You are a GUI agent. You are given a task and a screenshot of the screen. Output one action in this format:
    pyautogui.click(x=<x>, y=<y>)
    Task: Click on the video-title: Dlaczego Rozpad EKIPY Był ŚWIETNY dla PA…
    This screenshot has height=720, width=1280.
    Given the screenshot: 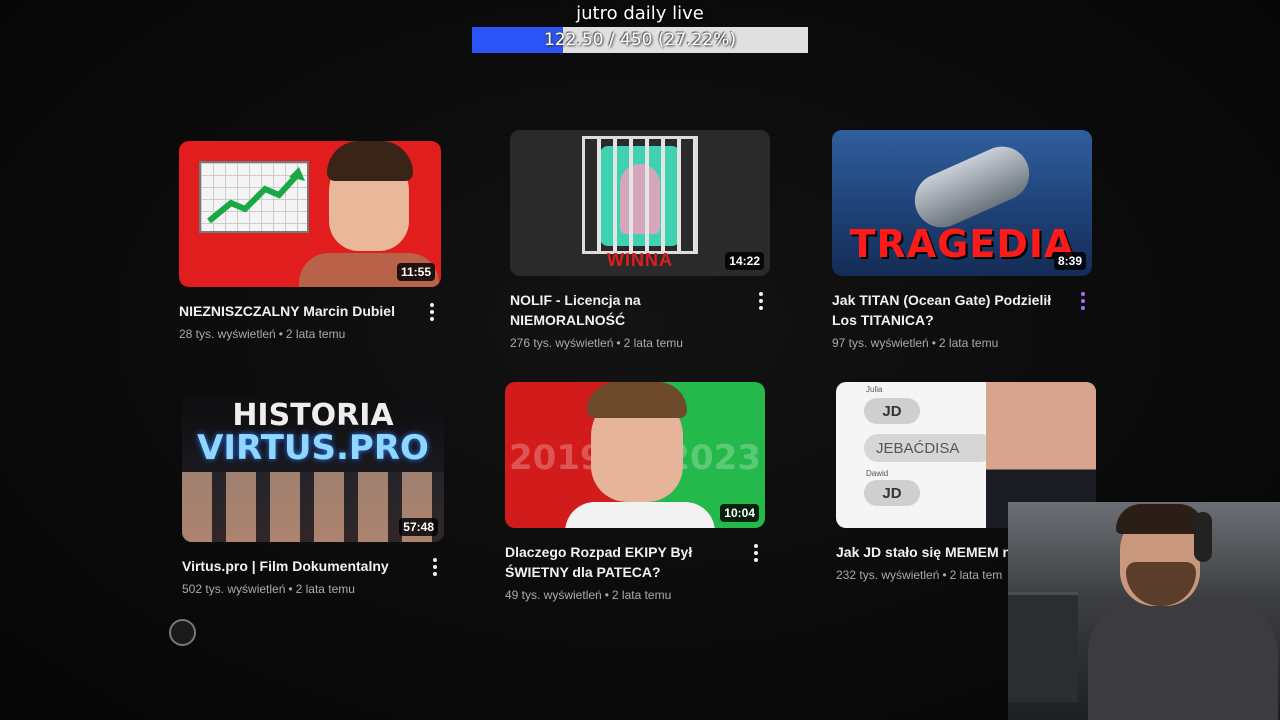 What is the action you would take?
    pyautogui.click(x=622, y=562)
    